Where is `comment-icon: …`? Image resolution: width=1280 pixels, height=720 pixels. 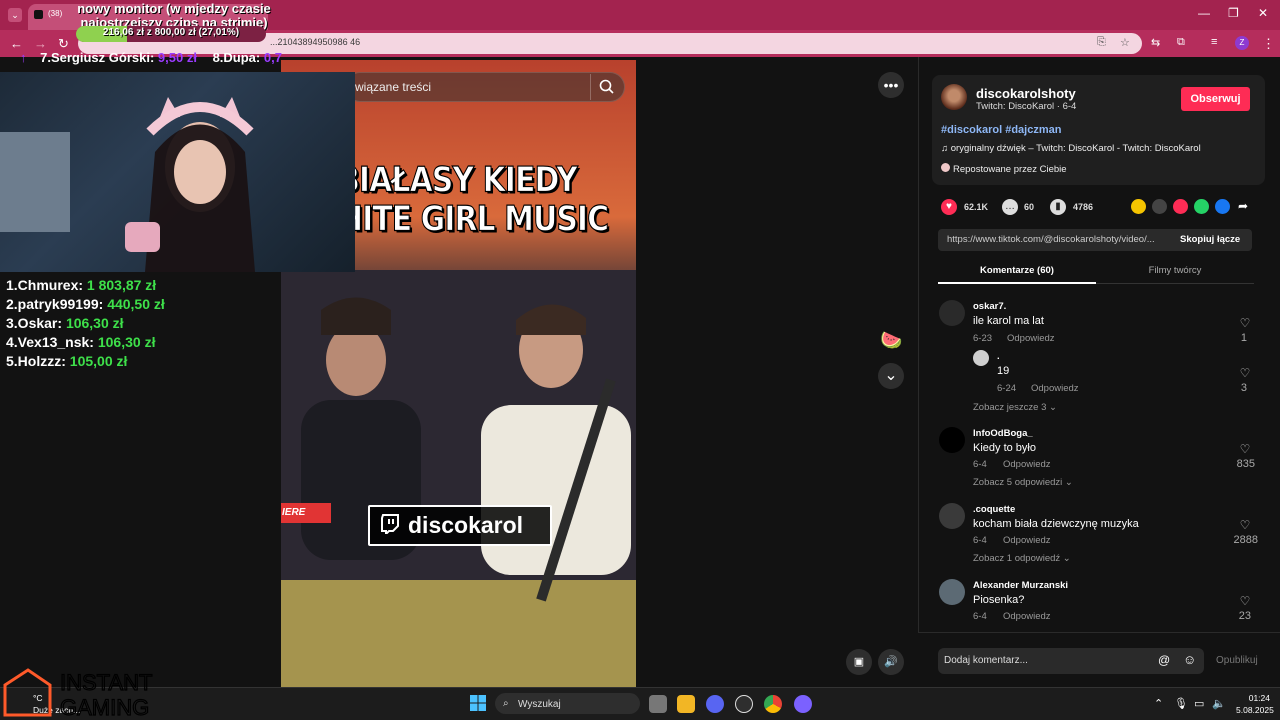 comment-icon: … is located at coordinates (1010, 207).